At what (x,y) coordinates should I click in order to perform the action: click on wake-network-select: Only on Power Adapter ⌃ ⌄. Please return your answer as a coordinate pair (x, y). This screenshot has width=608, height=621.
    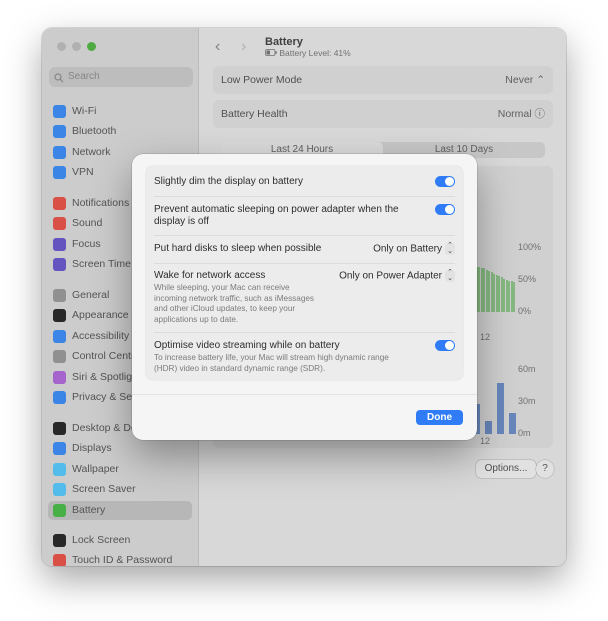
    Looking at the image, I should click on (397, 276).